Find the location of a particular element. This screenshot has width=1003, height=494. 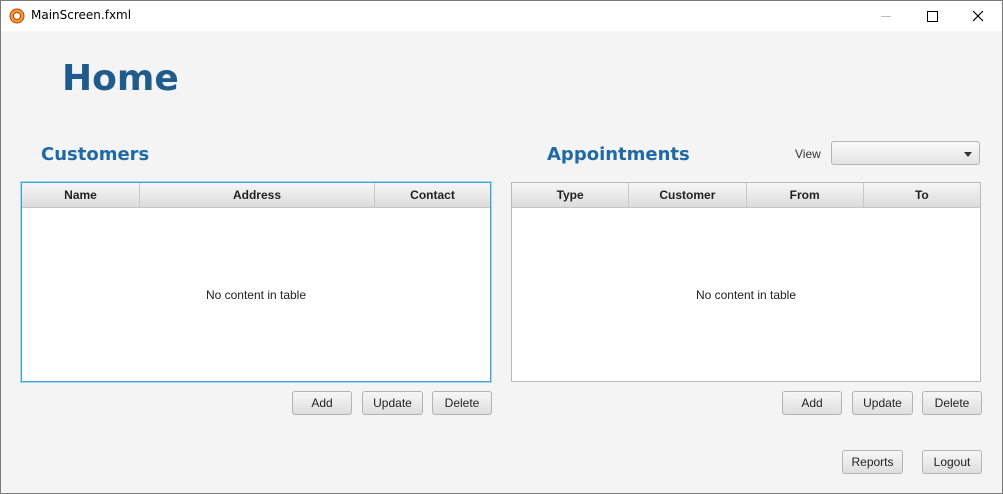

title-bar: MainScreen.fxml is located at coordinates (501, 16).